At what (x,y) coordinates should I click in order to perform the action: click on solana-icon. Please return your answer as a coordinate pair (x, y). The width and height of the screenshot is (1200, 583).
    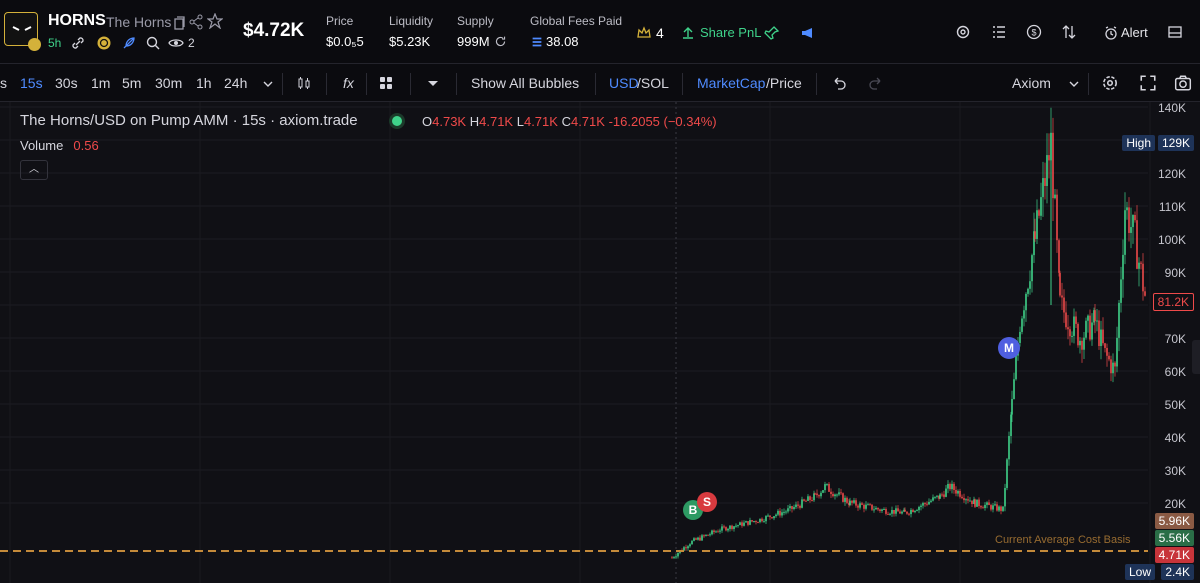
    Looking at the image, I should click on (537, 42).